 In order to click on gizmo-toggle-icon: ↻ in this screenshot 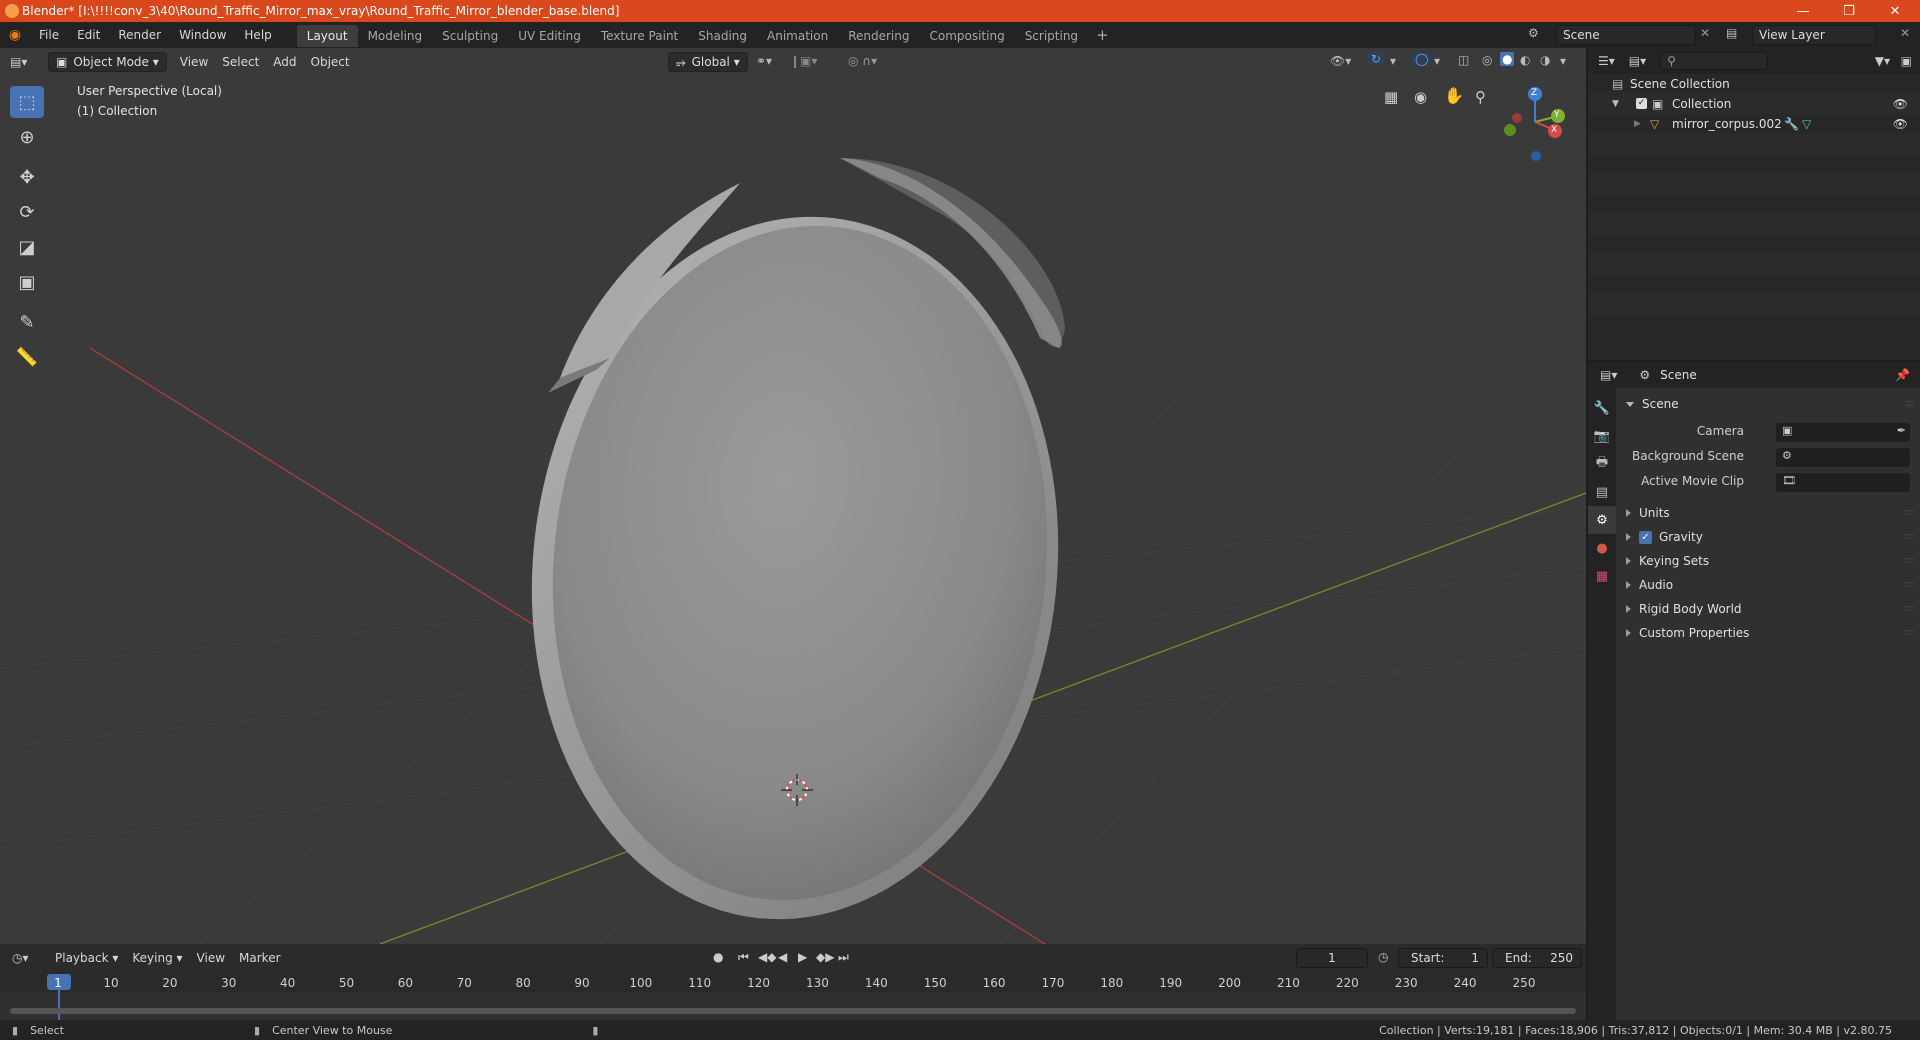, I will do `click(1376, 59)`.